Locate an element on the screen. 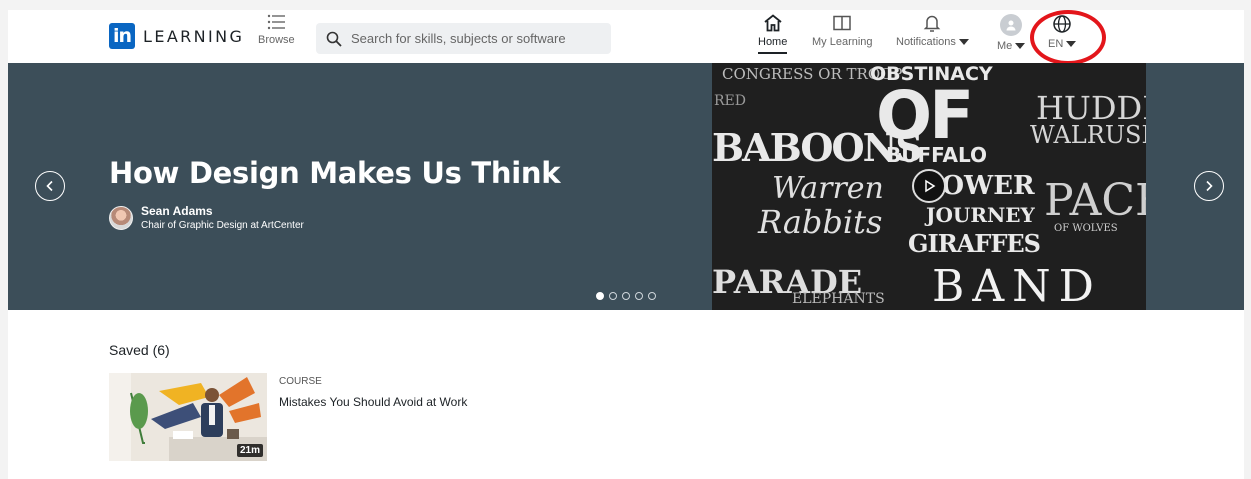 This screenshot has width=1251, height=479. globe-icon is located at coordinates (1062, 24).